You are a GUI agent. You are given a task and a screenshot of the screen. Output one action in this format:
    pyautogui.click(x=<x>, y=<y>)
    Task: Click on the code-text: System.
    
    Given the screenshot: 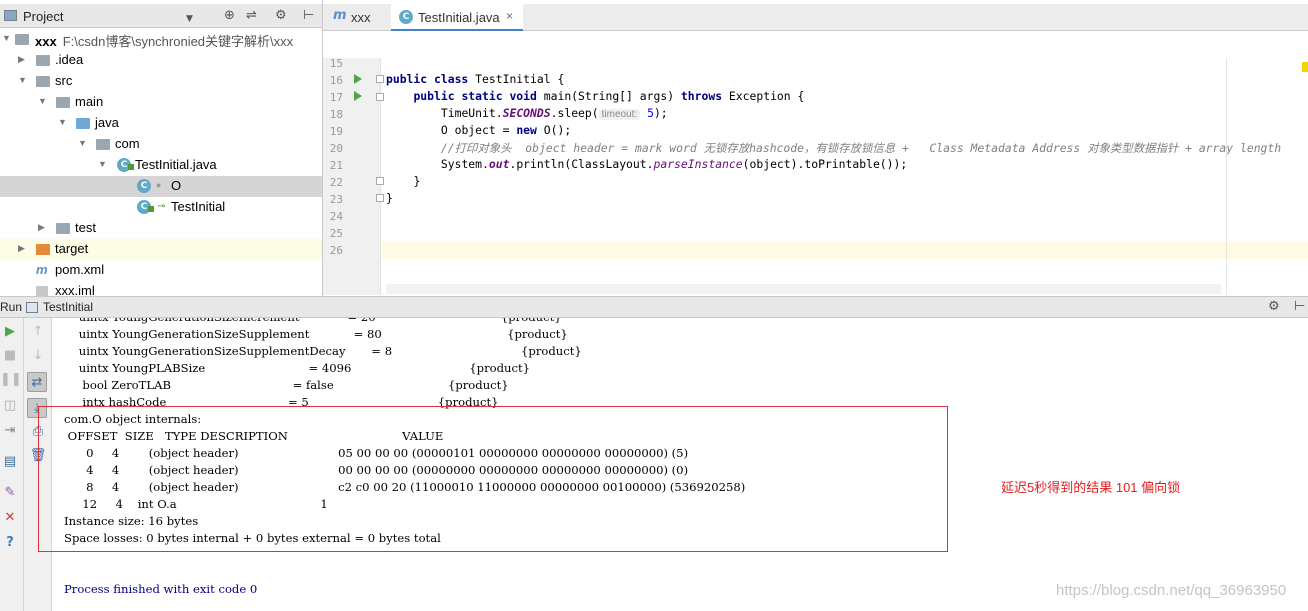 What is the action you would take?
    pyautogui.click(x=464, y=164)
    